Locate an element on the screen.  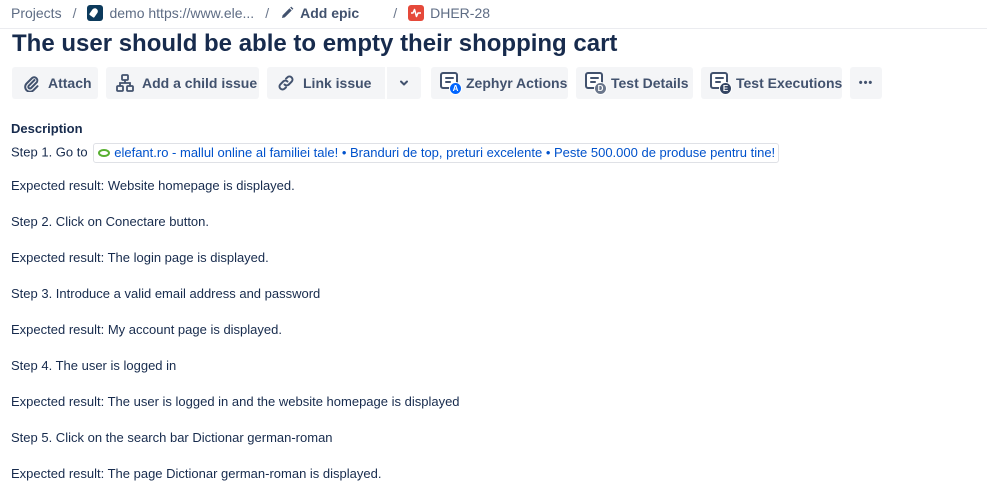
add-epic-label: Add epic is located at coordinates (329, 13).